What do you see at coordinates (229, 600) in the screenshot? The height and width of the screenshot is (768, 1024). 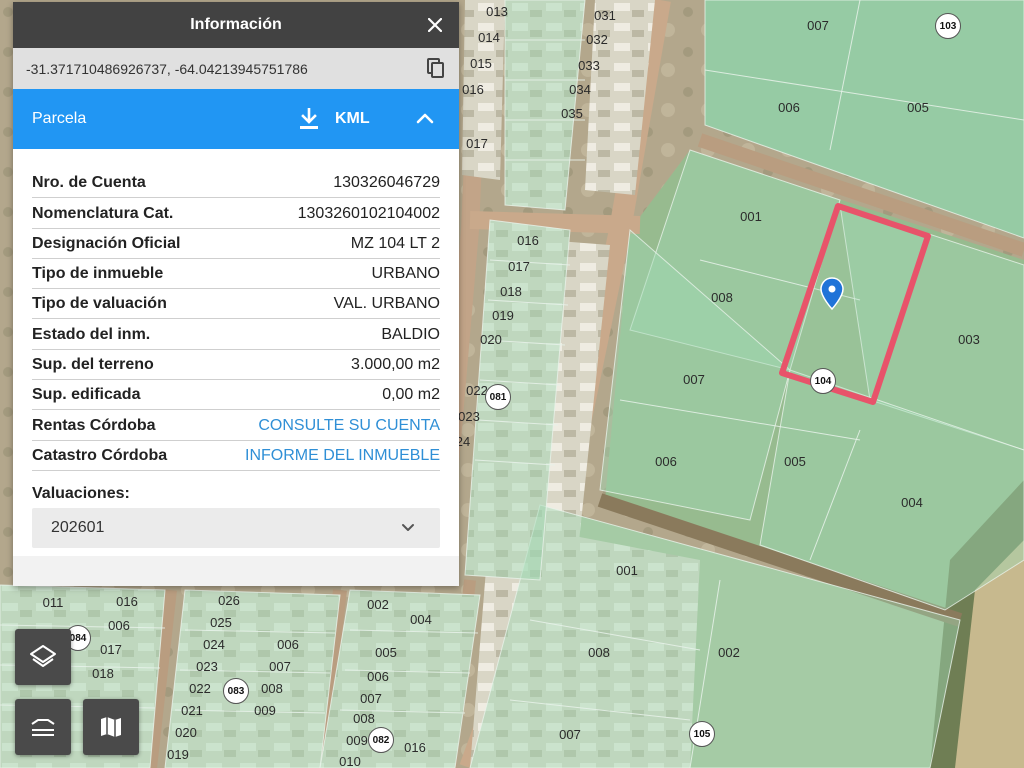 I see `lot-number-label: 026` at bounding box center [229, 600].